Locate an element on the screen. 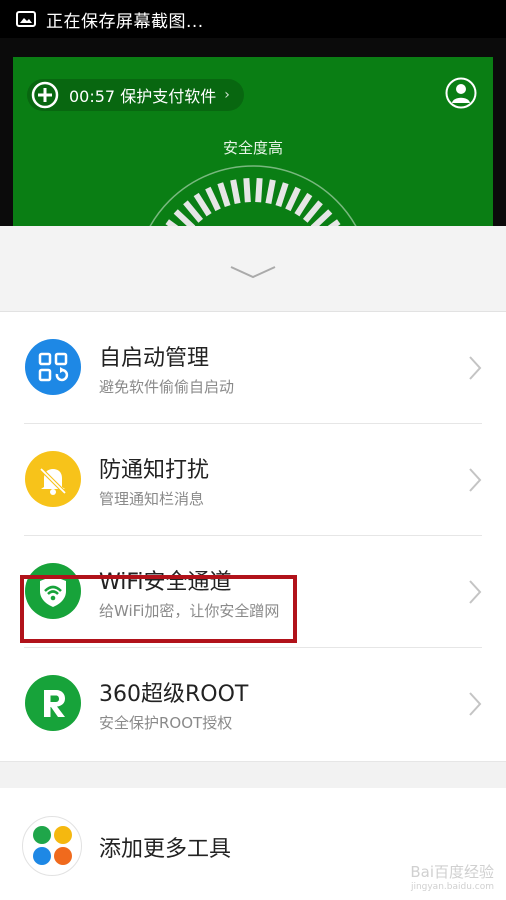  root-r-icon is located at coordinates (53, 703).